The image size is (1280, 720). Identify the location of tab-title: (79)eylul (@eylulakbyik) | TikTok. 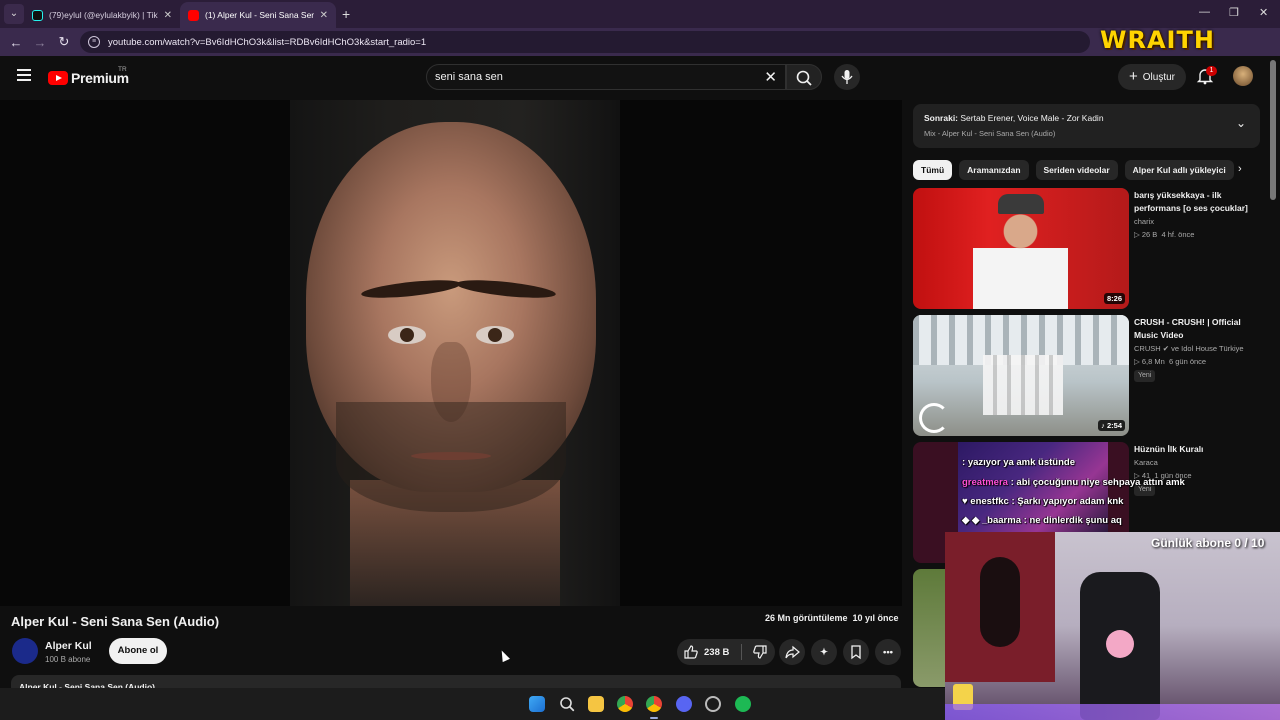
(103, 15).